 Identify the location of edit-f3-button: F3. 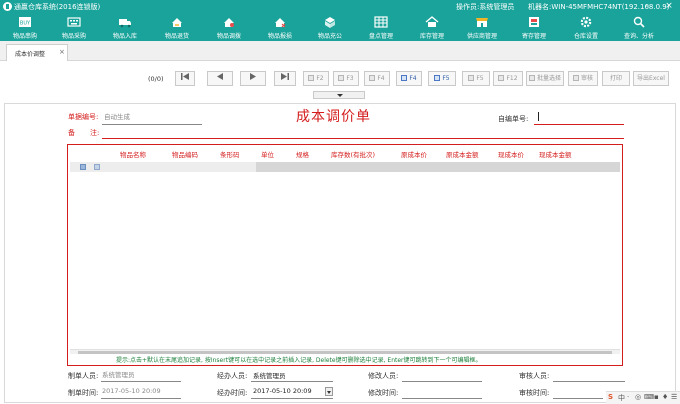
(346, 78).